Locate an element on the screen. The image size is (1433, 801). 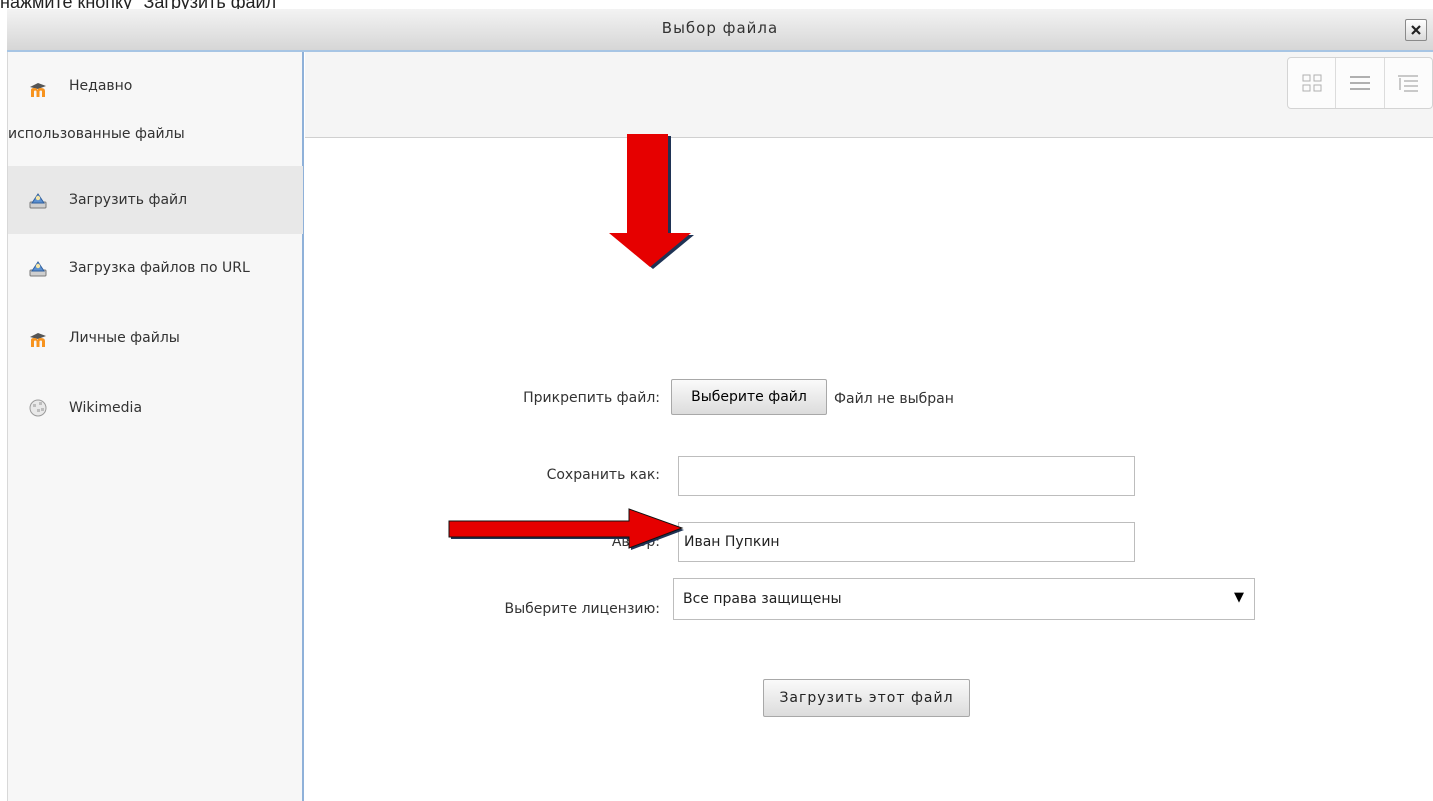
dialog-titlebar: Выбор файла is located at coordinates (720, 30).